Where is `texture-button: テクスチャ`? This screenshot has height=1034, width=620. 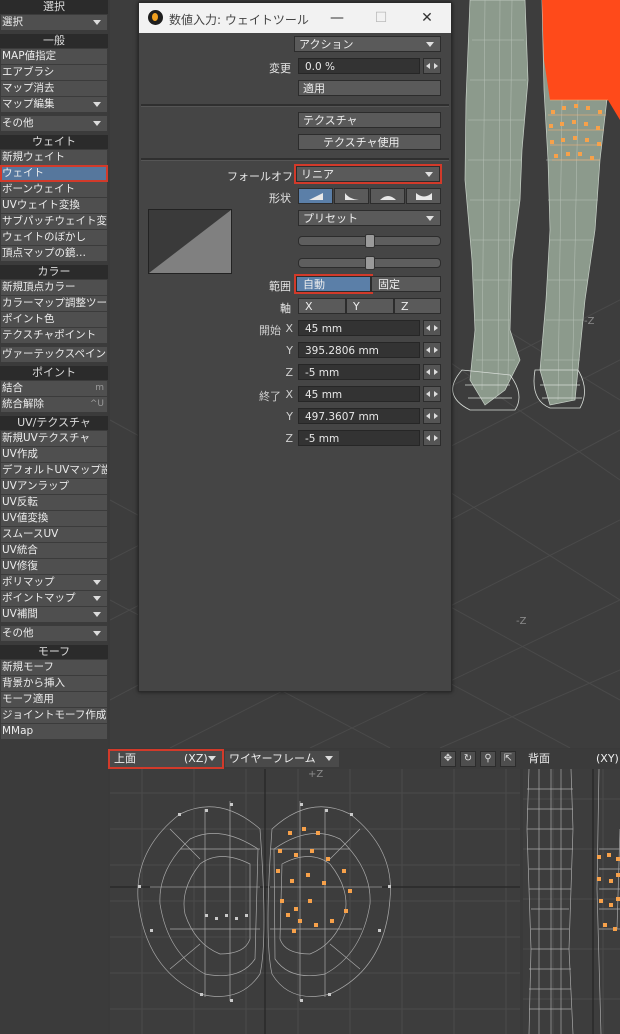 texture-button: テクスチャ is located at coordinates (369, 120).